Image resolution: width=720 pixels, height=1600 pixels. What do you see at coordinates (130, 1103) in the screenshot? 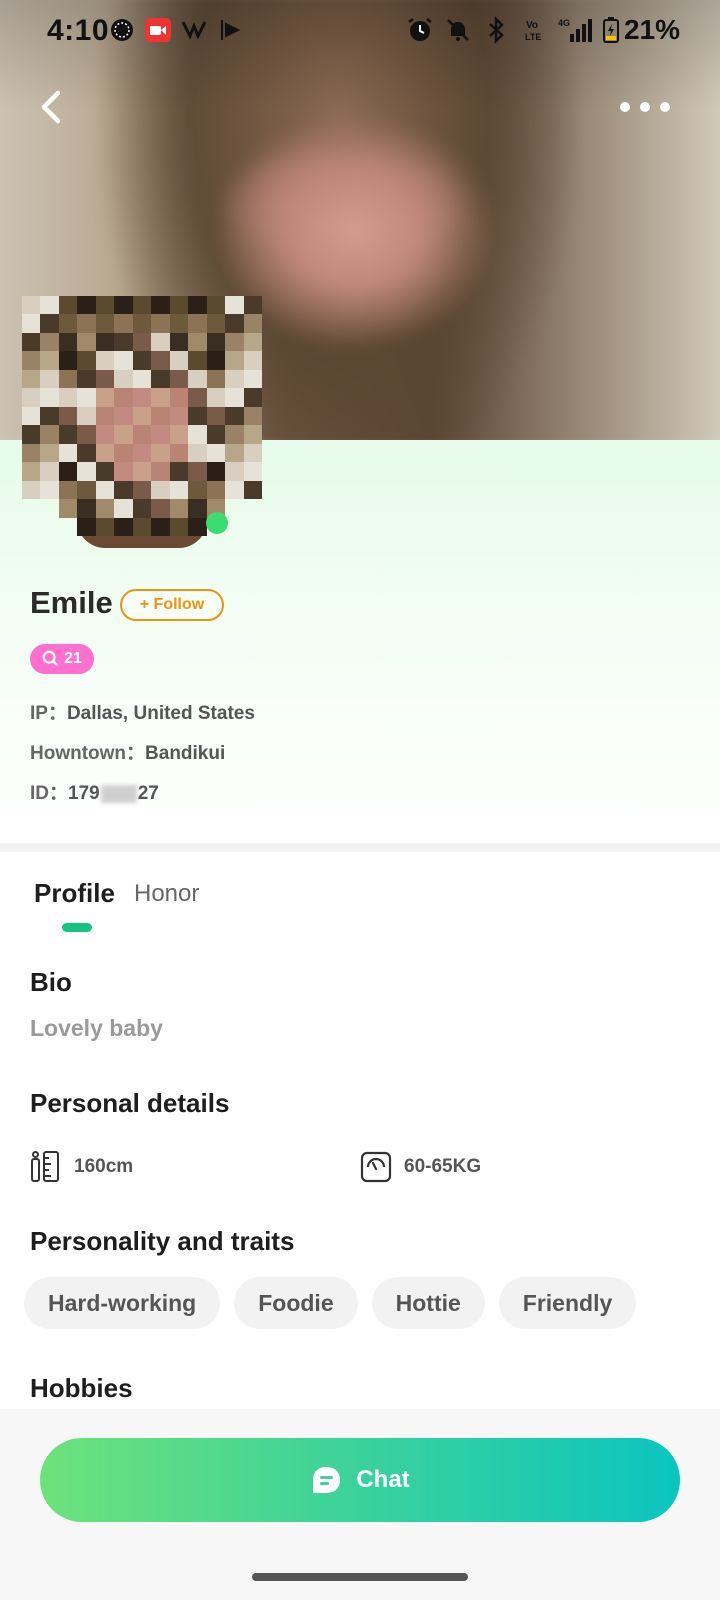
I see `personal-details-title: Personal details` at bounding box center [130, 1103].